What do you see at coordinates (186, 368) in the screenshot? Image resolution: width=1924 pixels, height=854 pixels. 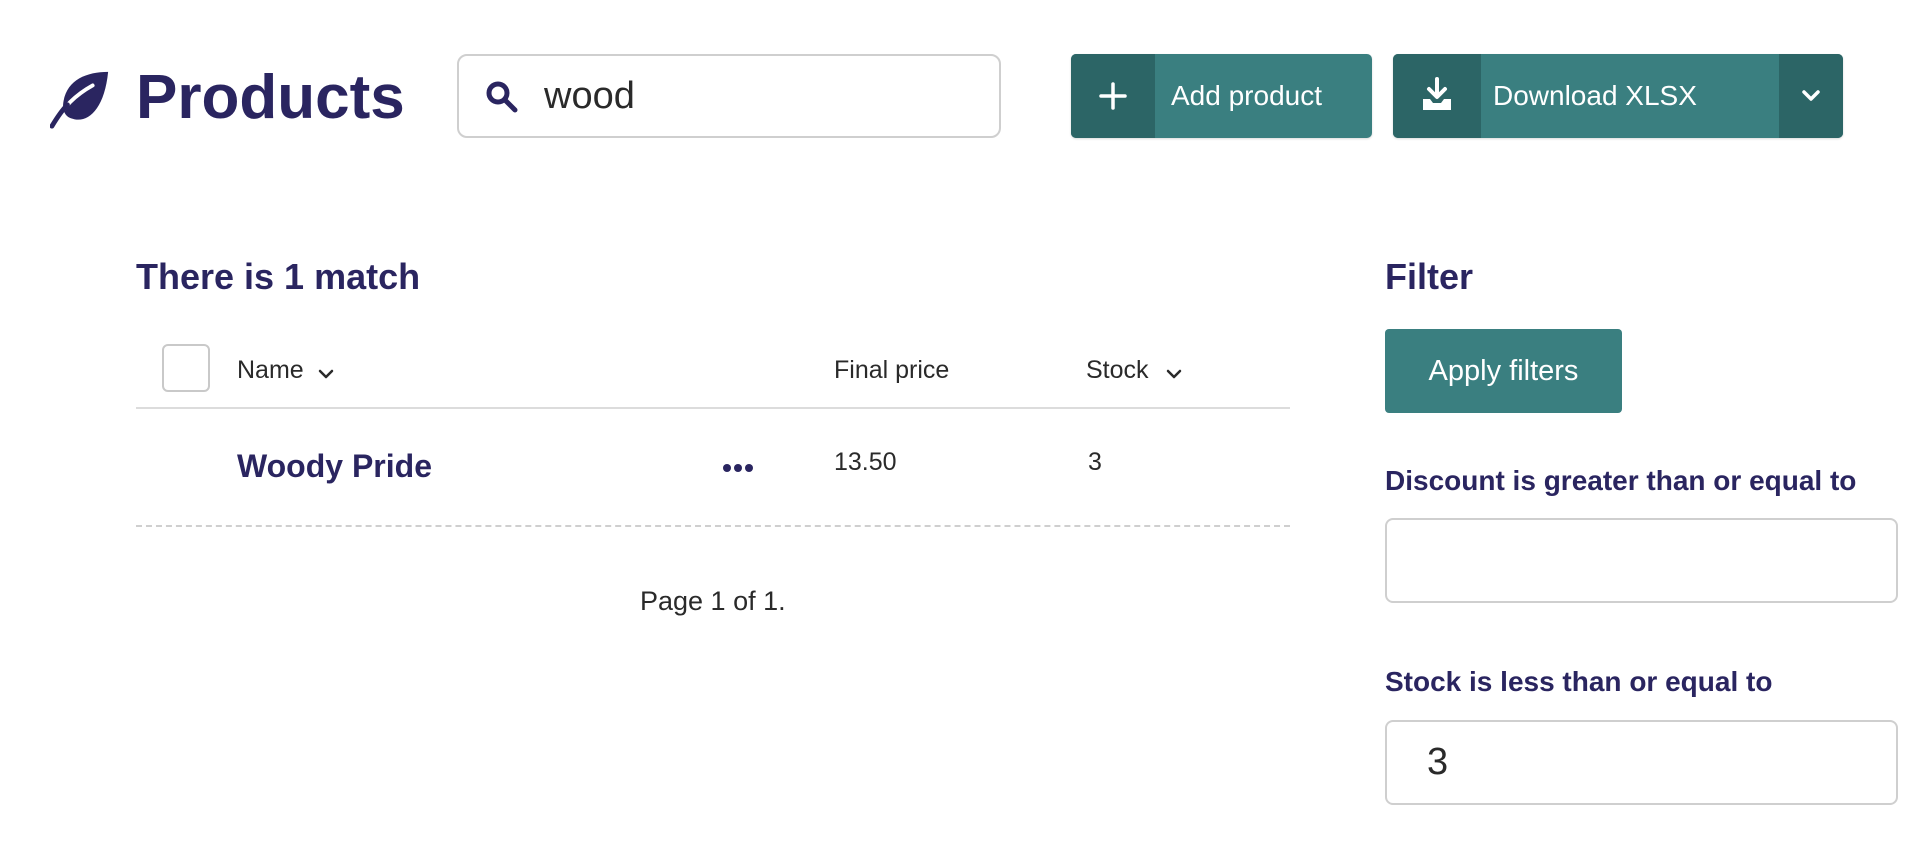 I see `select-all-checkbox` at bounding box center [186, 368].